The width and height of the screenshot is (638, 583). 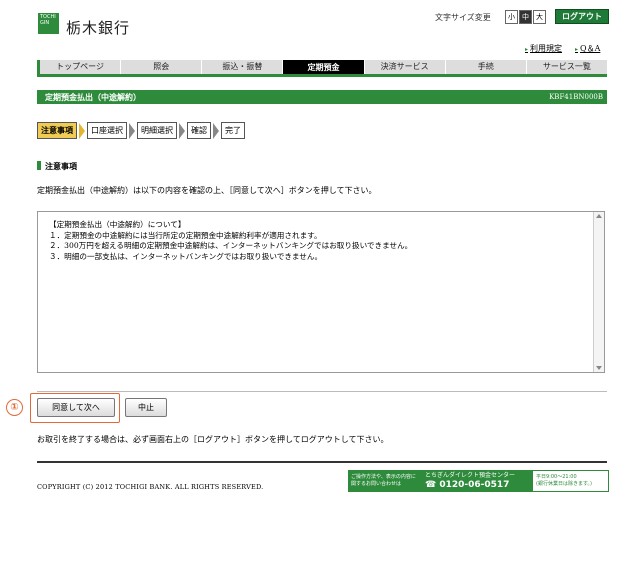 What do you see at coordinates (107, 130) in the screenshot?
I see `step-account-select: 口座選択` at bounding box center [107, 130].